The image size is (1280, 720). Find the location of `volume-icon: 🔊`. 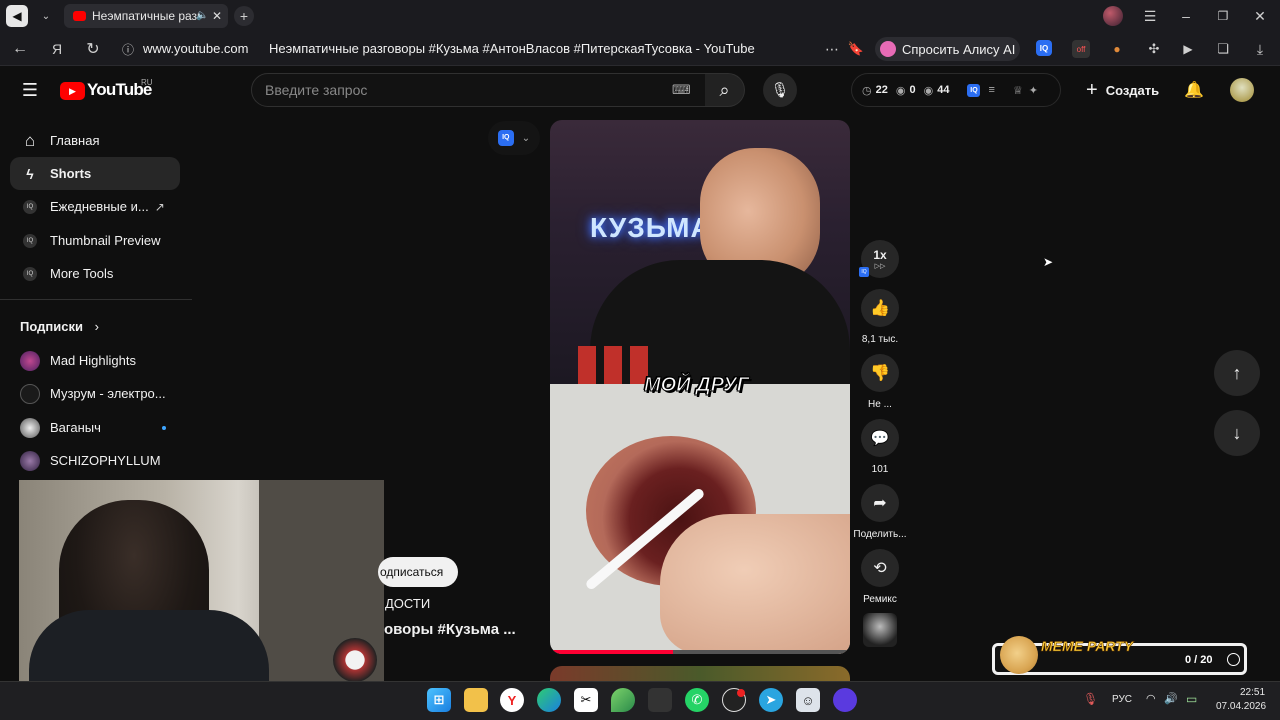

volume-icon: 🔊 is located at coordinates (1171, 698).